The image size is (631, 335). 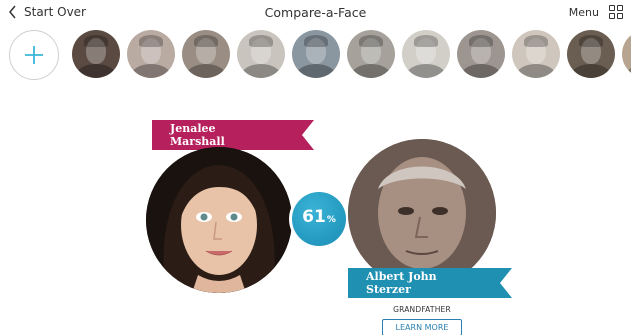 I want to click on learn-more-button: LEARN MORE, so click(x=422, y=327).